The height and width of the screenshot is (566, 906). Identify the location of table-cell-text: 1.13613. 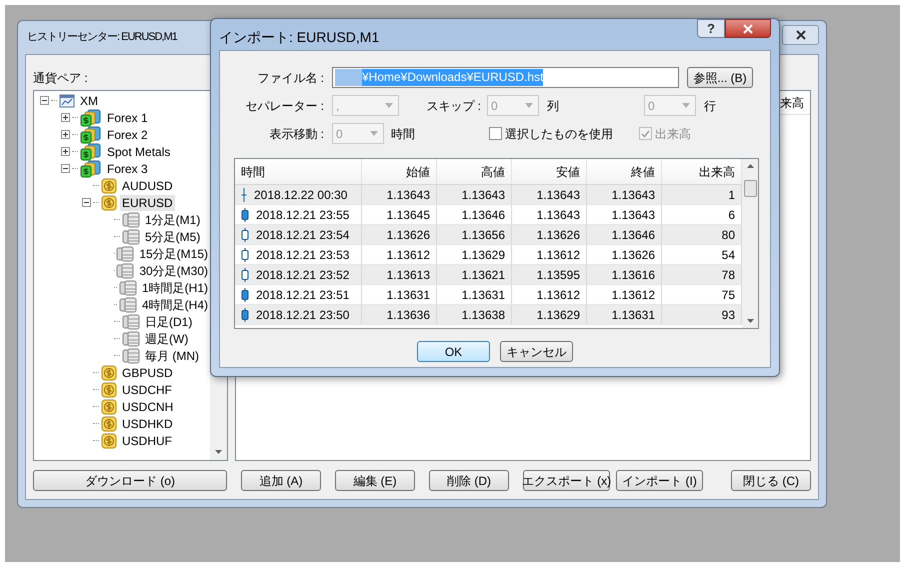
(408, 275).